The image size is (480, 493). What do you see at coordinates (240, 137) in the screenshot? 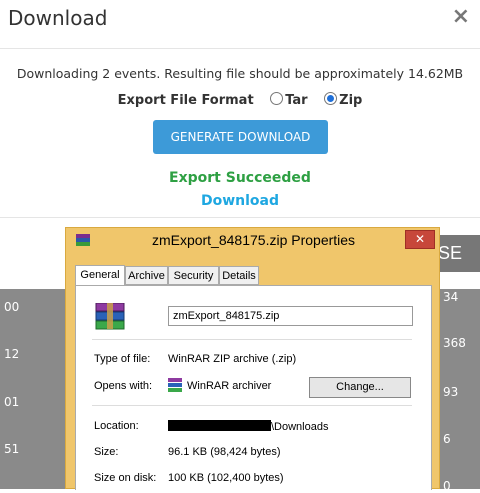
I see `generate-download-button: GENERATE DOWNLOAD` at bounding box center [240, 137].